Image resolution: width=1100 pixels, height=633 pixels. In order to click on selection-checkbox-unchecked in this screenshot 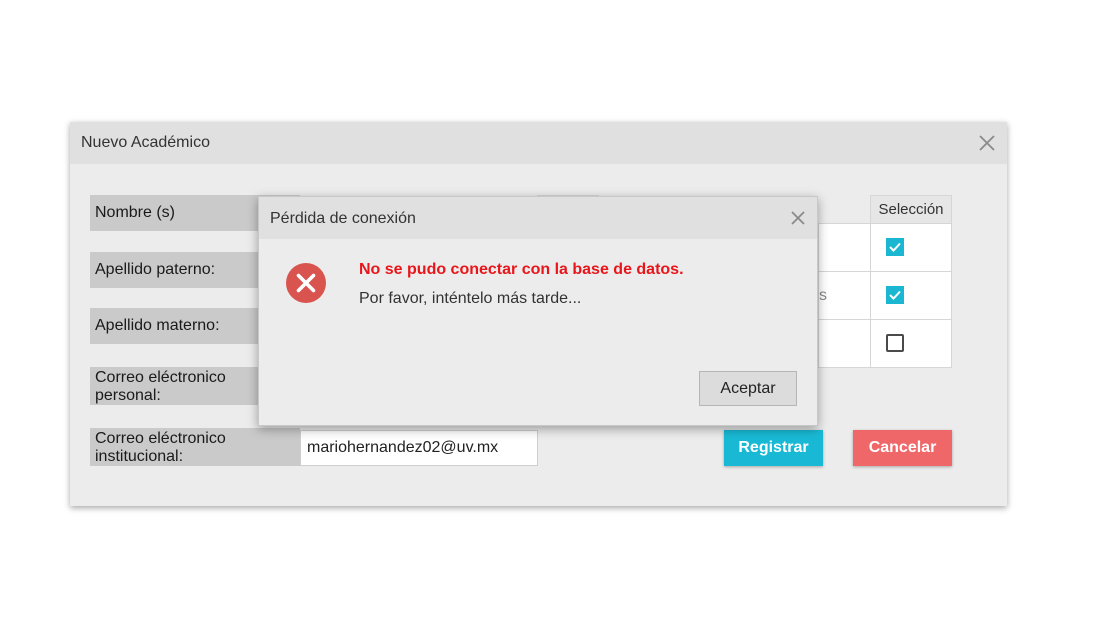, I will do `click(895, 343)`.